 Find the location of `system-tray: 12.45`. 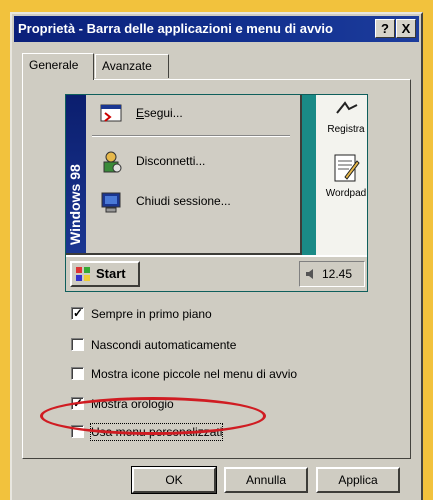

system-tray: 12.45 is located at coordinates (332, 274).